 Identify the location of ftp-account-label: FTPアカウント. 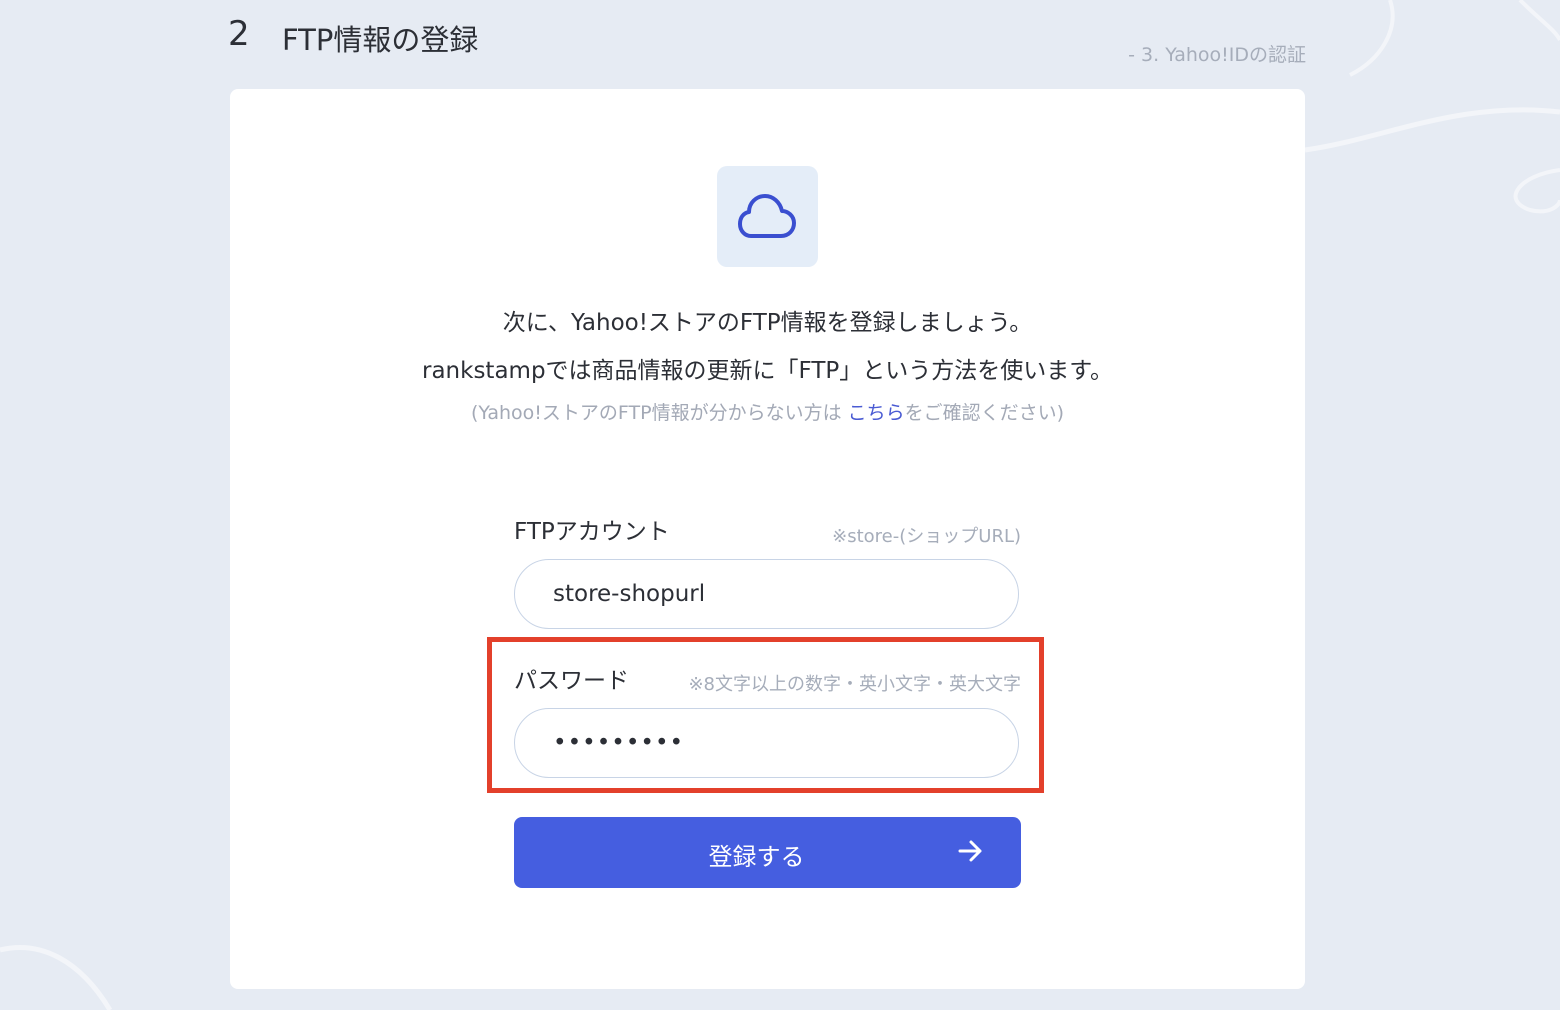
(592, 532).